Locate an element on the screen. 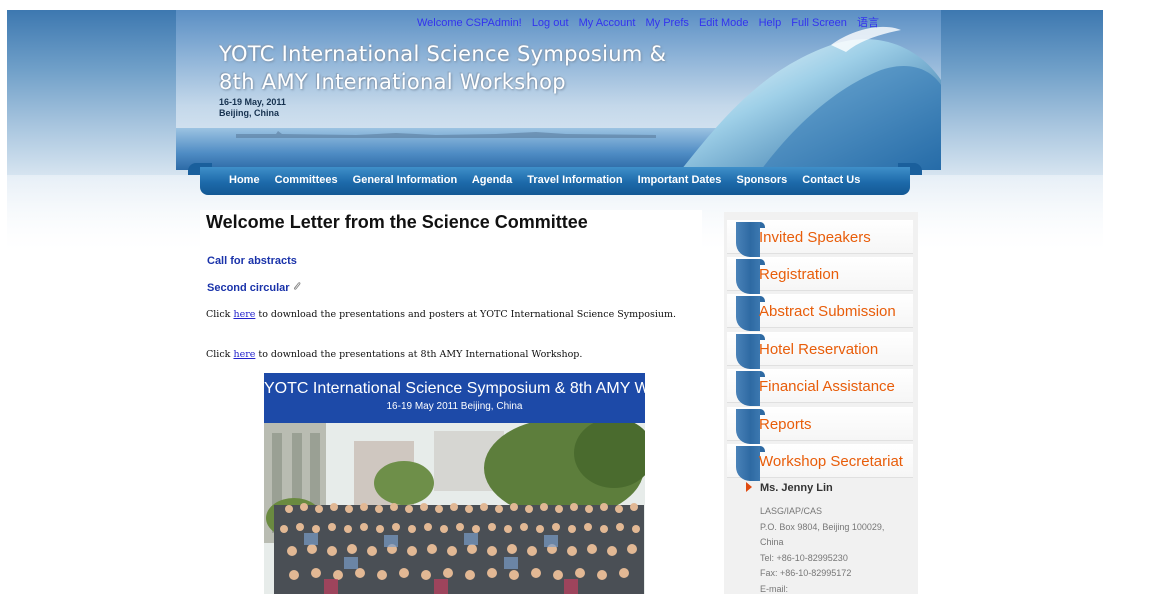  nav-home: Home is located at coordinates (244, 180).